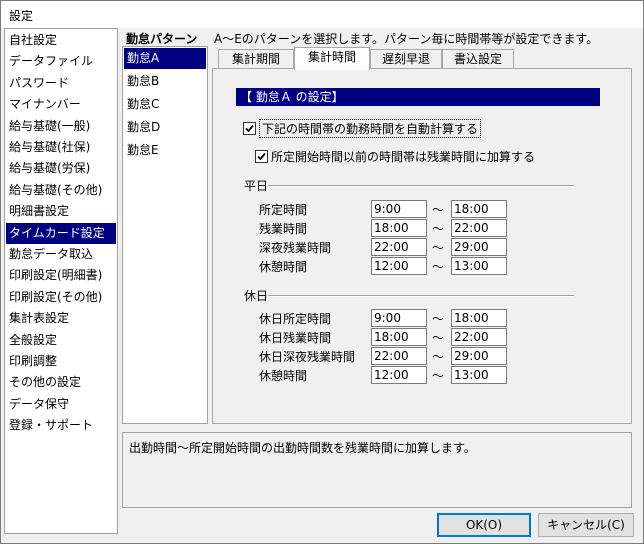  Describe the element at coordinates (586, 525) in the screenshot. I see `cancel-button: キャンセル(C)` at that location.